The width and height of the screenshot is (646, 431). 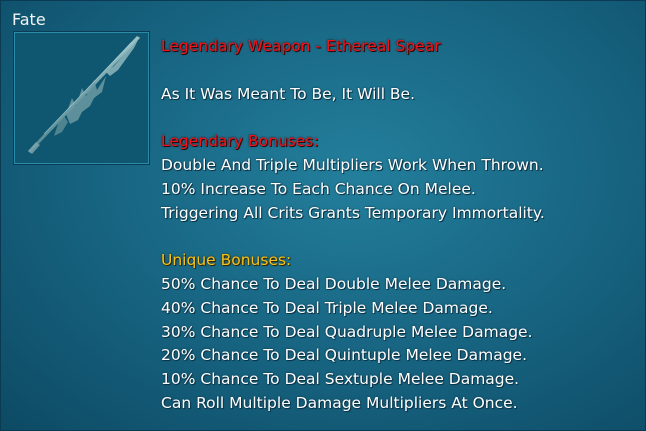 What do you see at coordinates (301, 46) in the screenshot?
I see `item-type-line: Legendary Weapon - Ethereal Spear` at bounding box center [301, 46].